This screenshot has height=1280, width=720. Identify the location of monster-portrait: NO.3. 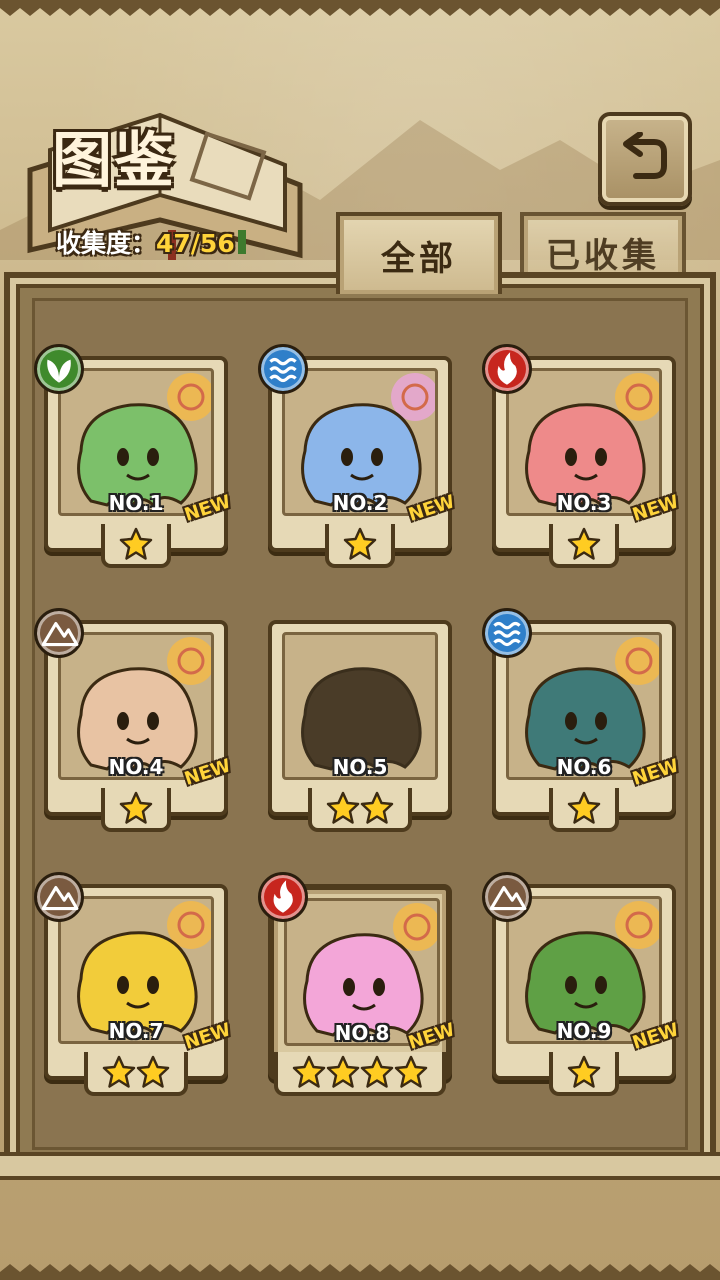
(584, 442).